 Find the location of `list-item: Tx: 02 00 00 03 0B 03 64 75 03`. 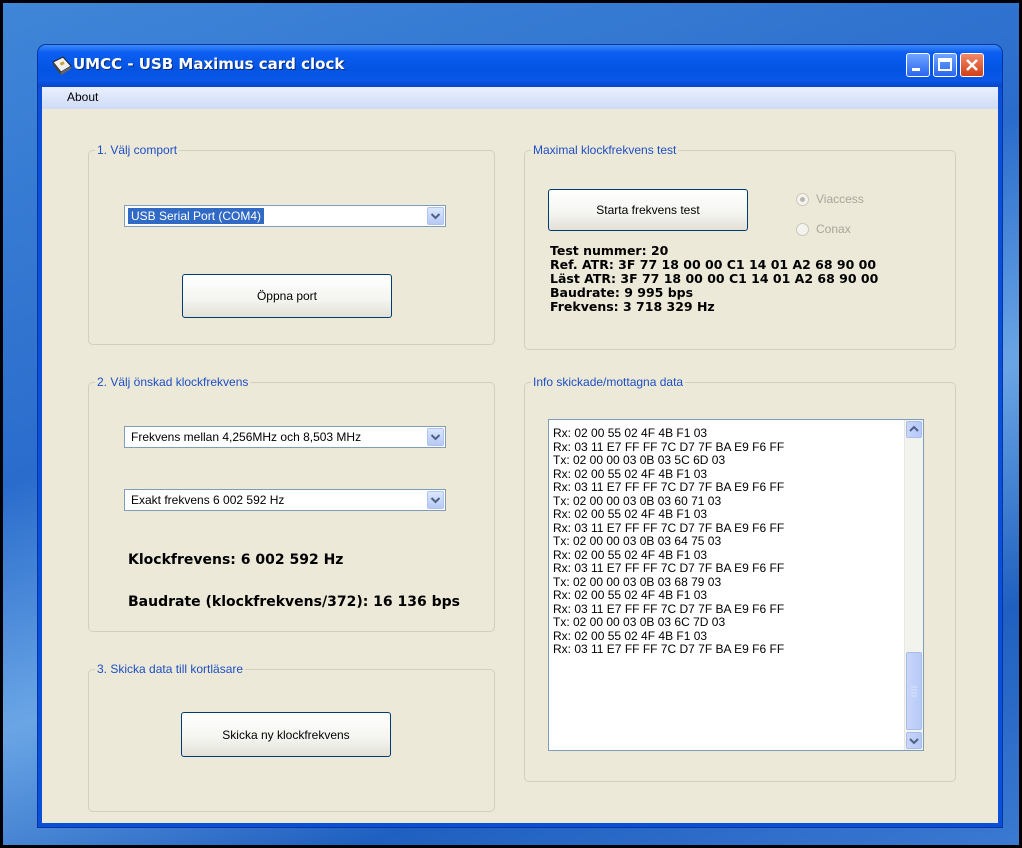

list-item: Tx: 02 00 00 03 0B 03 64 75 03 is located at coordinates (637, 541).